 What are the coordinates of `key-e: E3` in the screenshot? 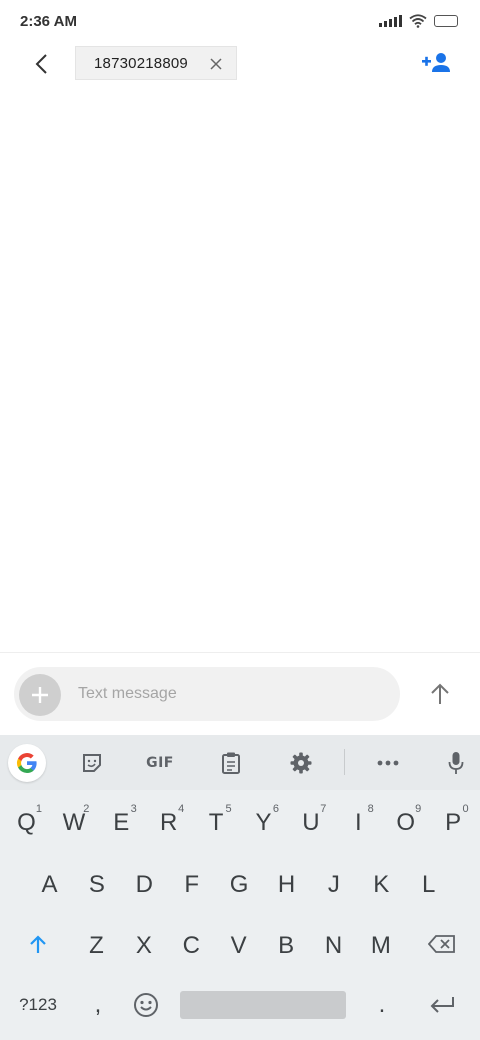 It's located at (121, 823).